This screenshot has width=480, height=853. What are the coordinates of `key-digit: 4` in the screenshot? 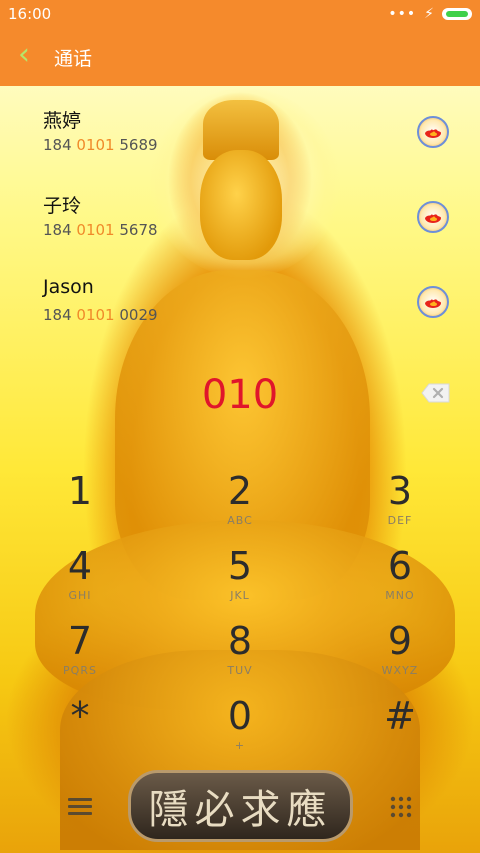 It's located at (80, 566).